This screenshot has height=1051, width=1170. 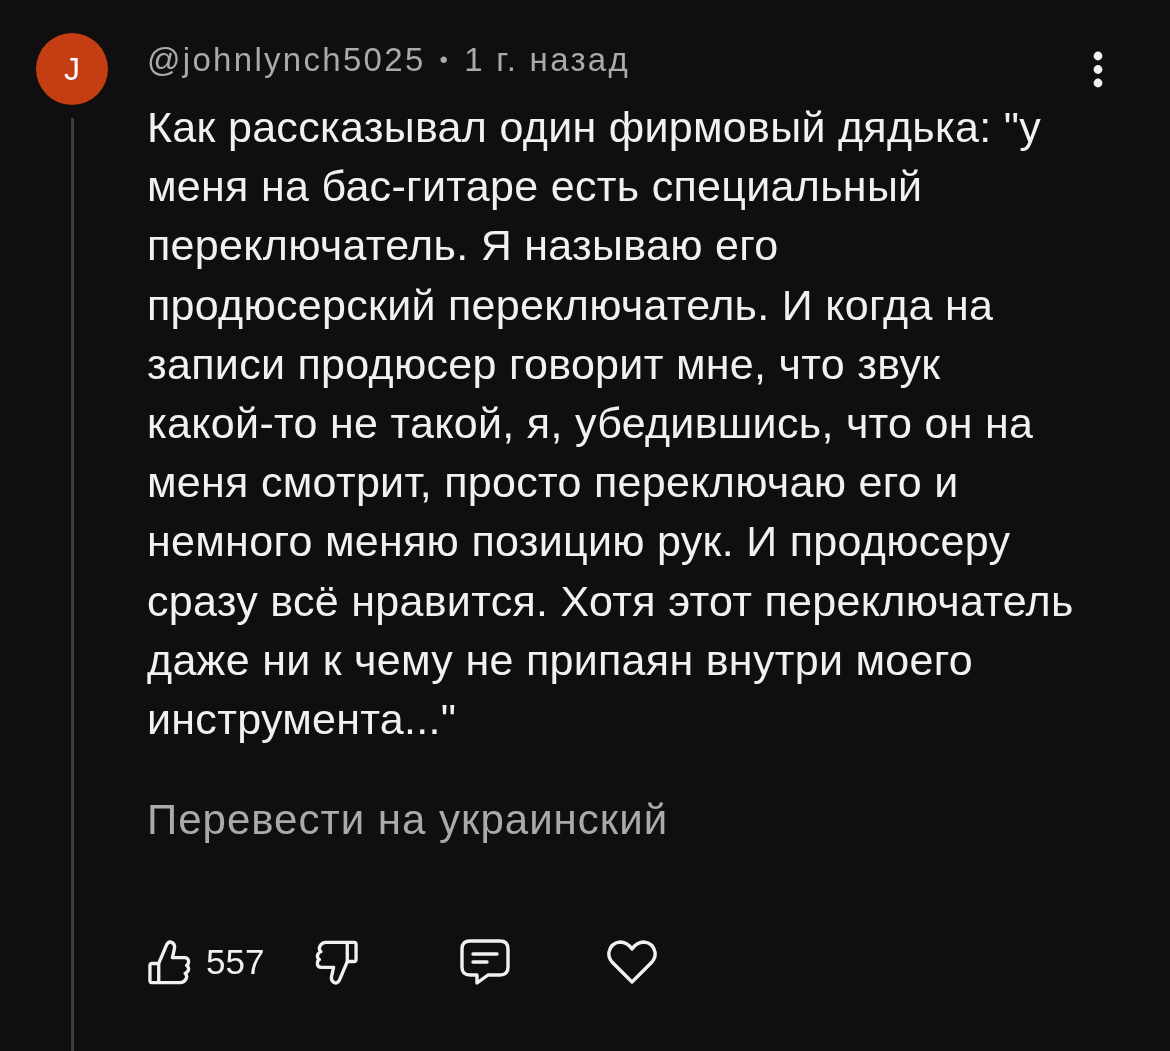 I want to click on like-button: 557, so click(x=206, y=962).